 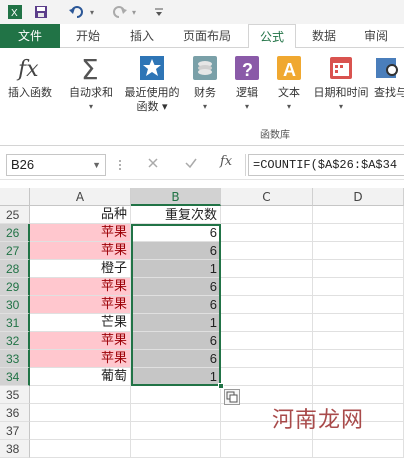 What do you see at coordinates (358, 287) in the screenshot?
I see `cell-d29` at bounding box center [358, 287].